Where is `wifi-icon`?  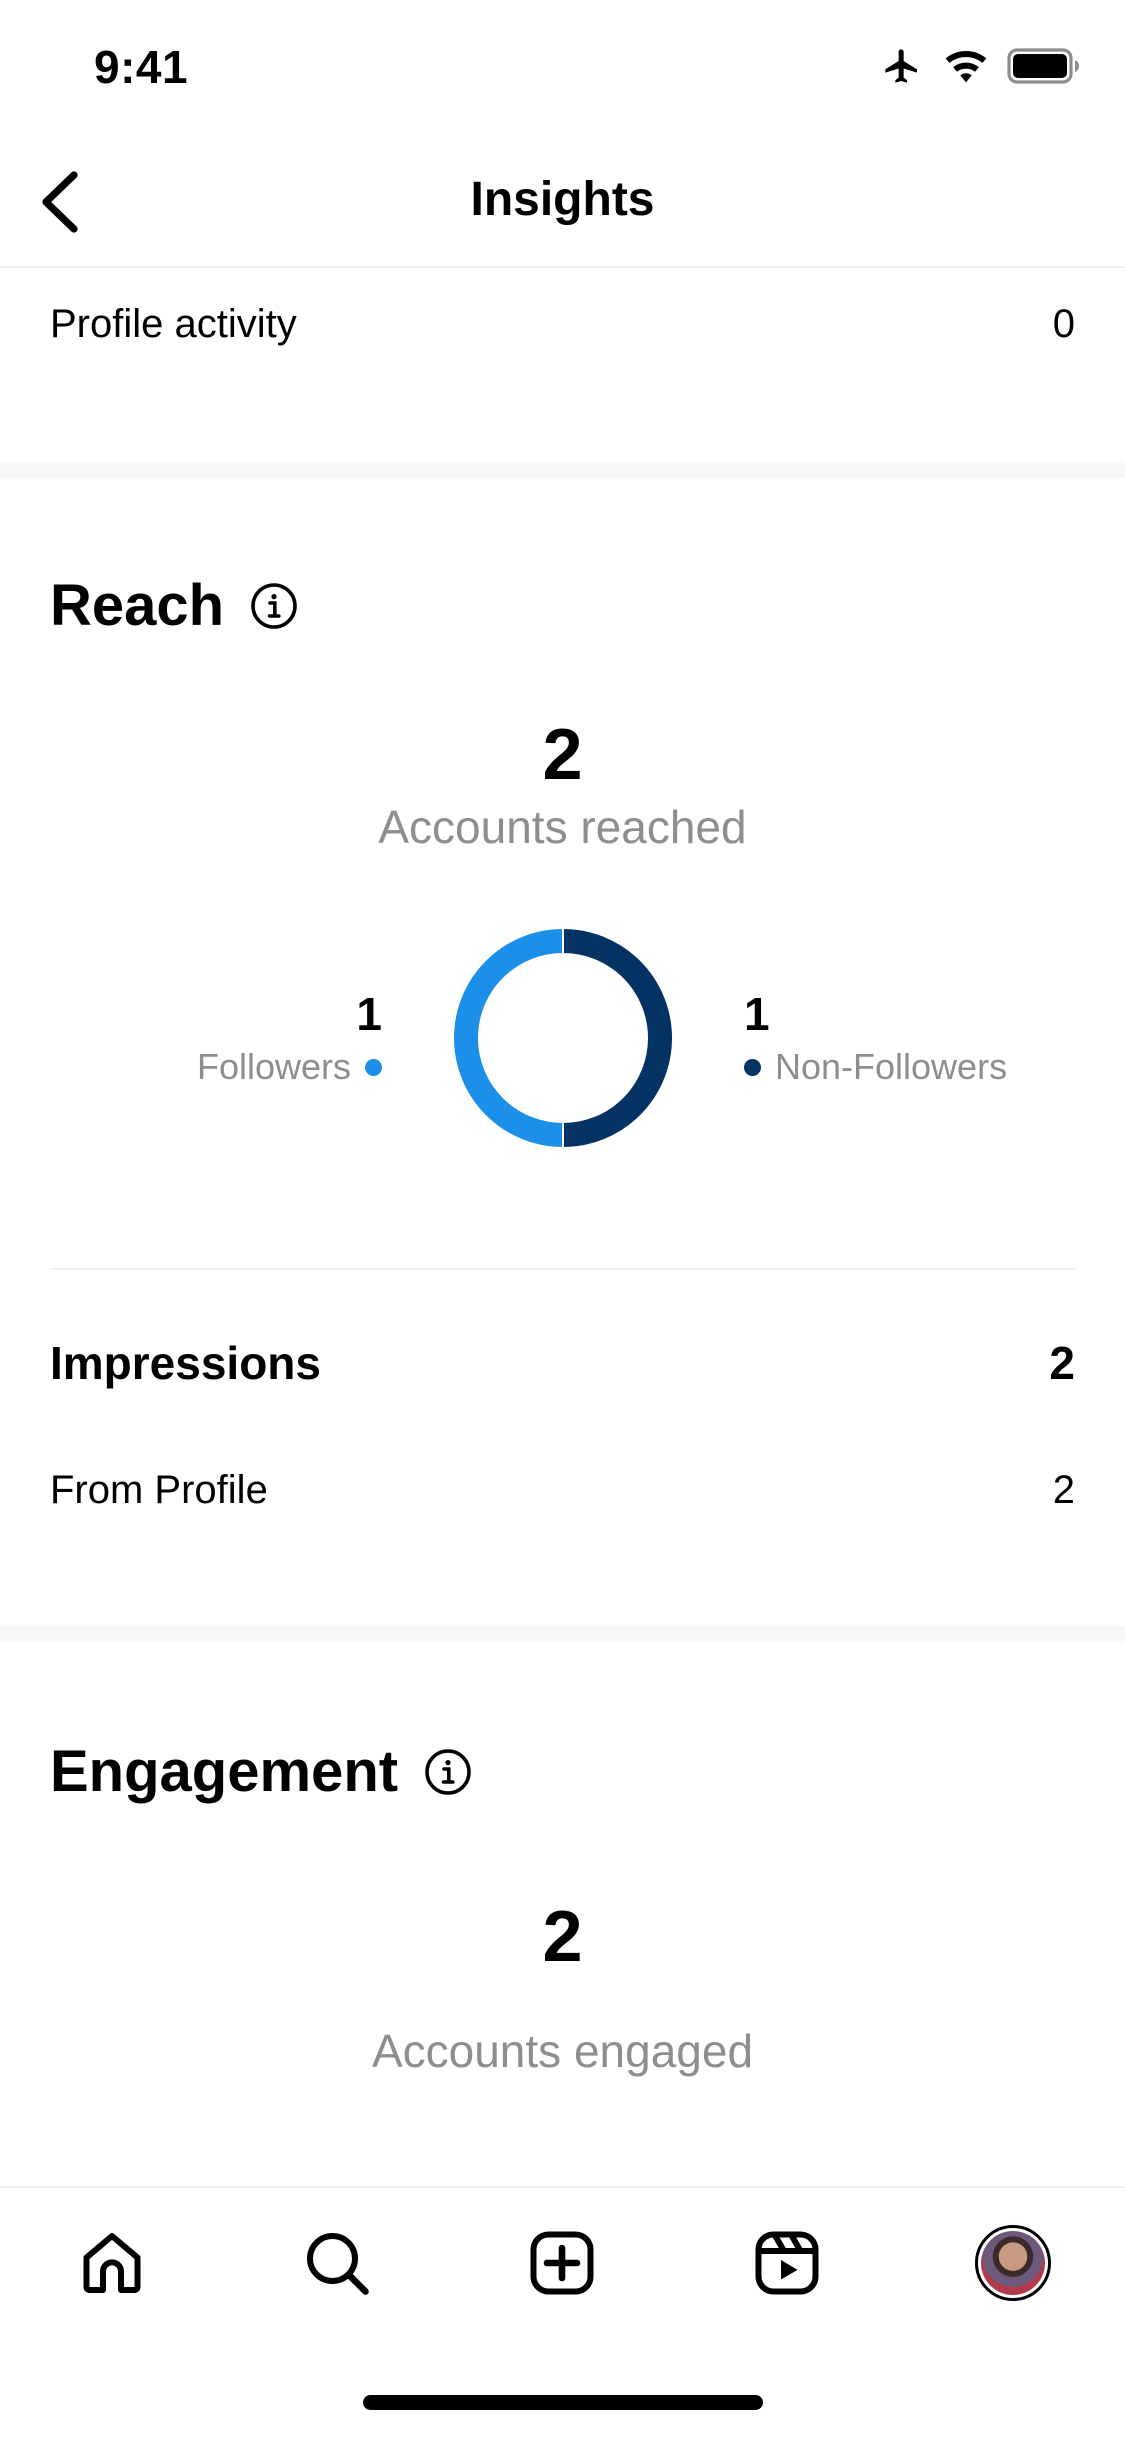
wifi-icon is located at coordinates (966, 67).